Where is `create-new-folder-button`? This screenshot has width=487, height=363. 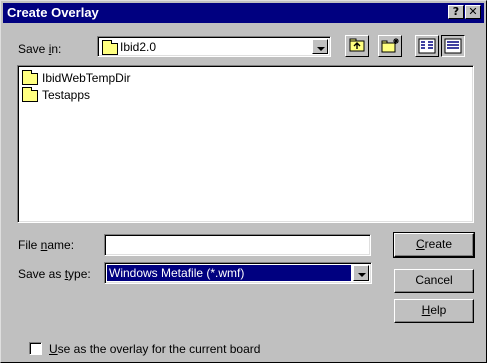
create-new-folder-button is located at coordinates (390, 46).